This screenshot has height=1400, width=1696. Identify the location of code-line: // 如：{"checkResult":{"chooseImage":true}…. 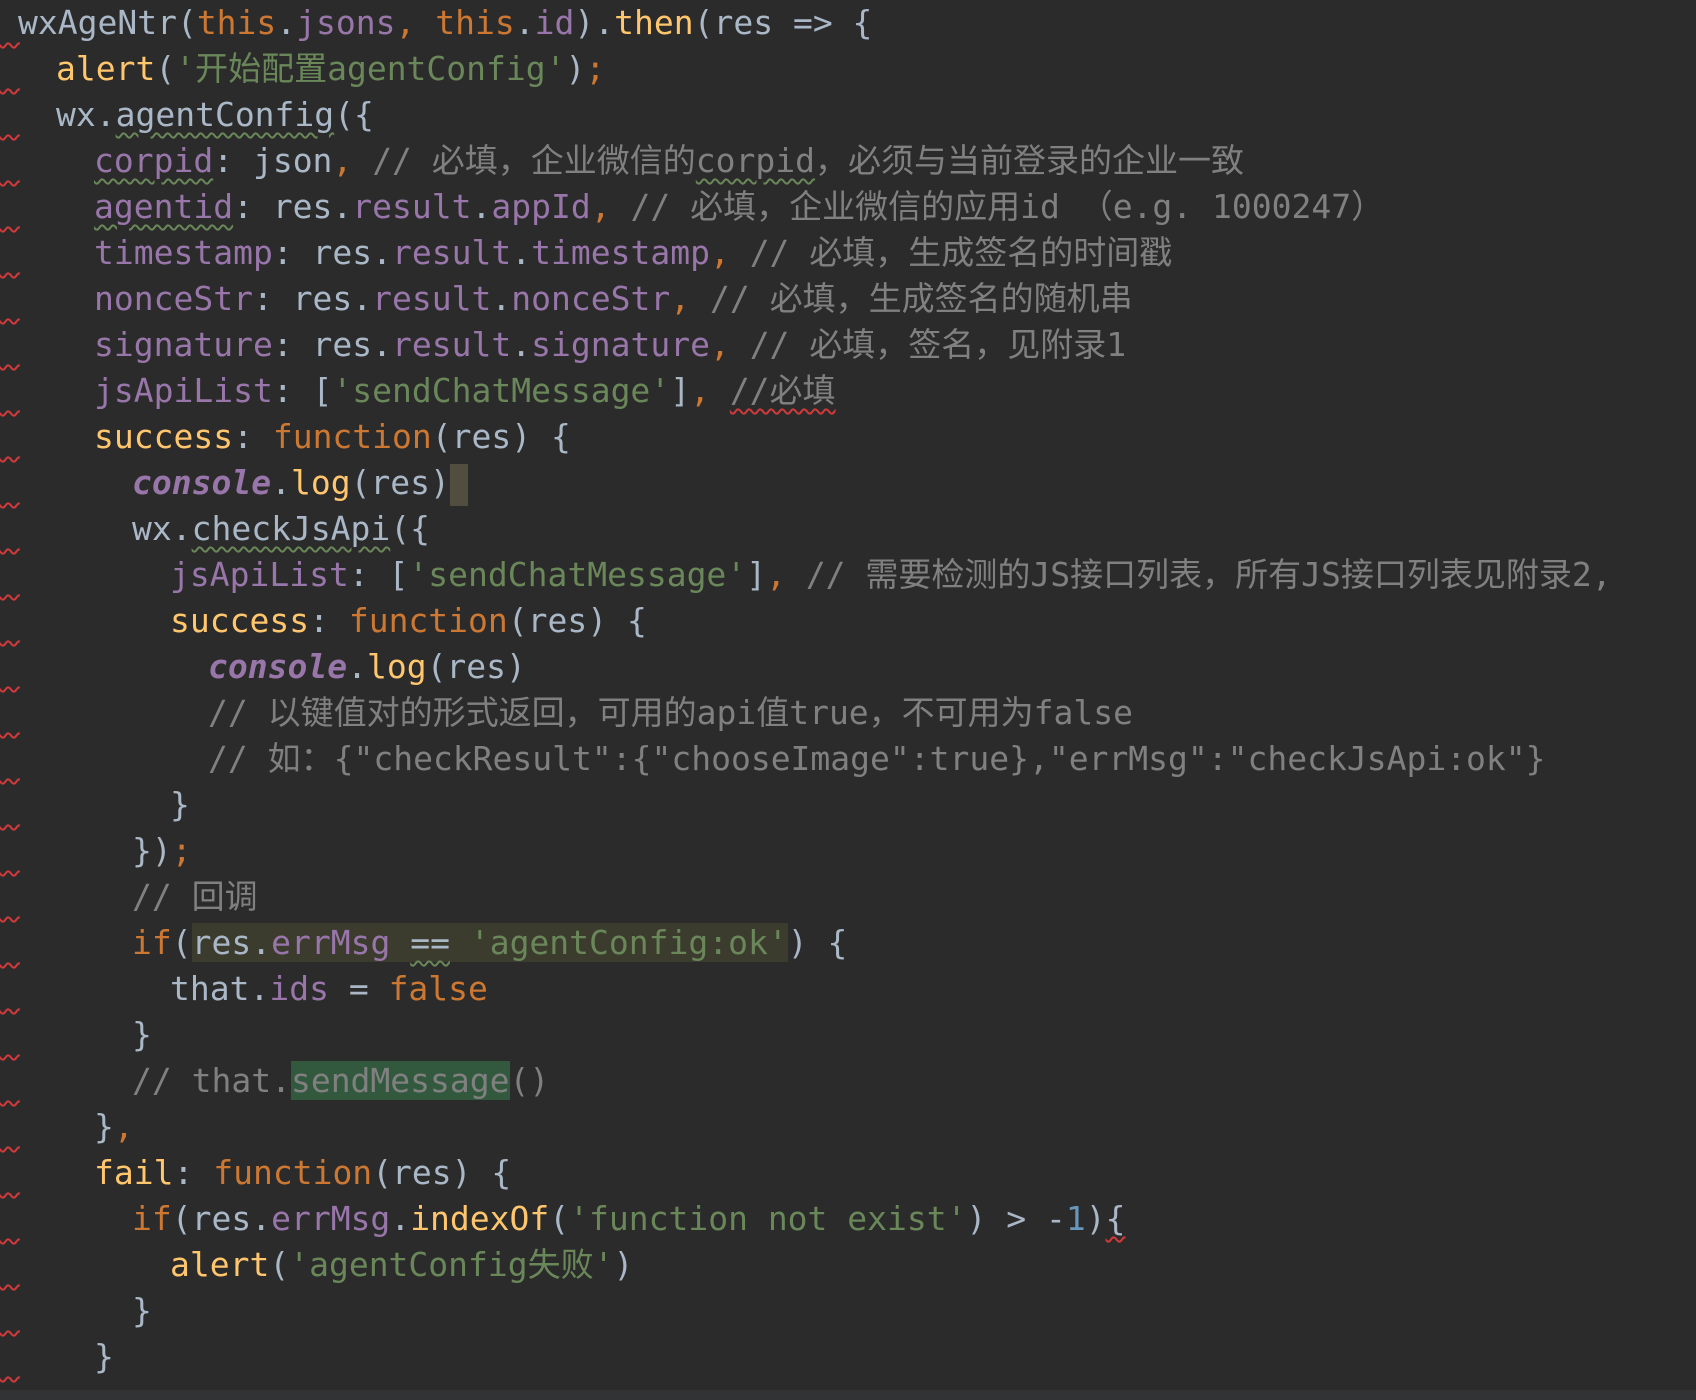
(773, 759).